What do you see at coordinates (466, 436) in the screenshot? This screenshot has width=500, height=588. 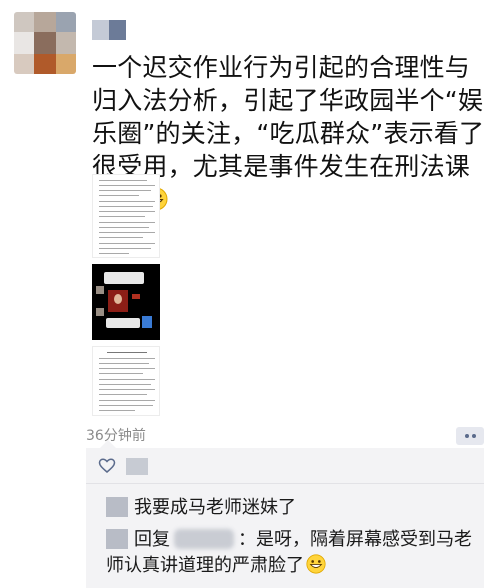 I see `more-dots-icon` at bounding box center [466, 436].